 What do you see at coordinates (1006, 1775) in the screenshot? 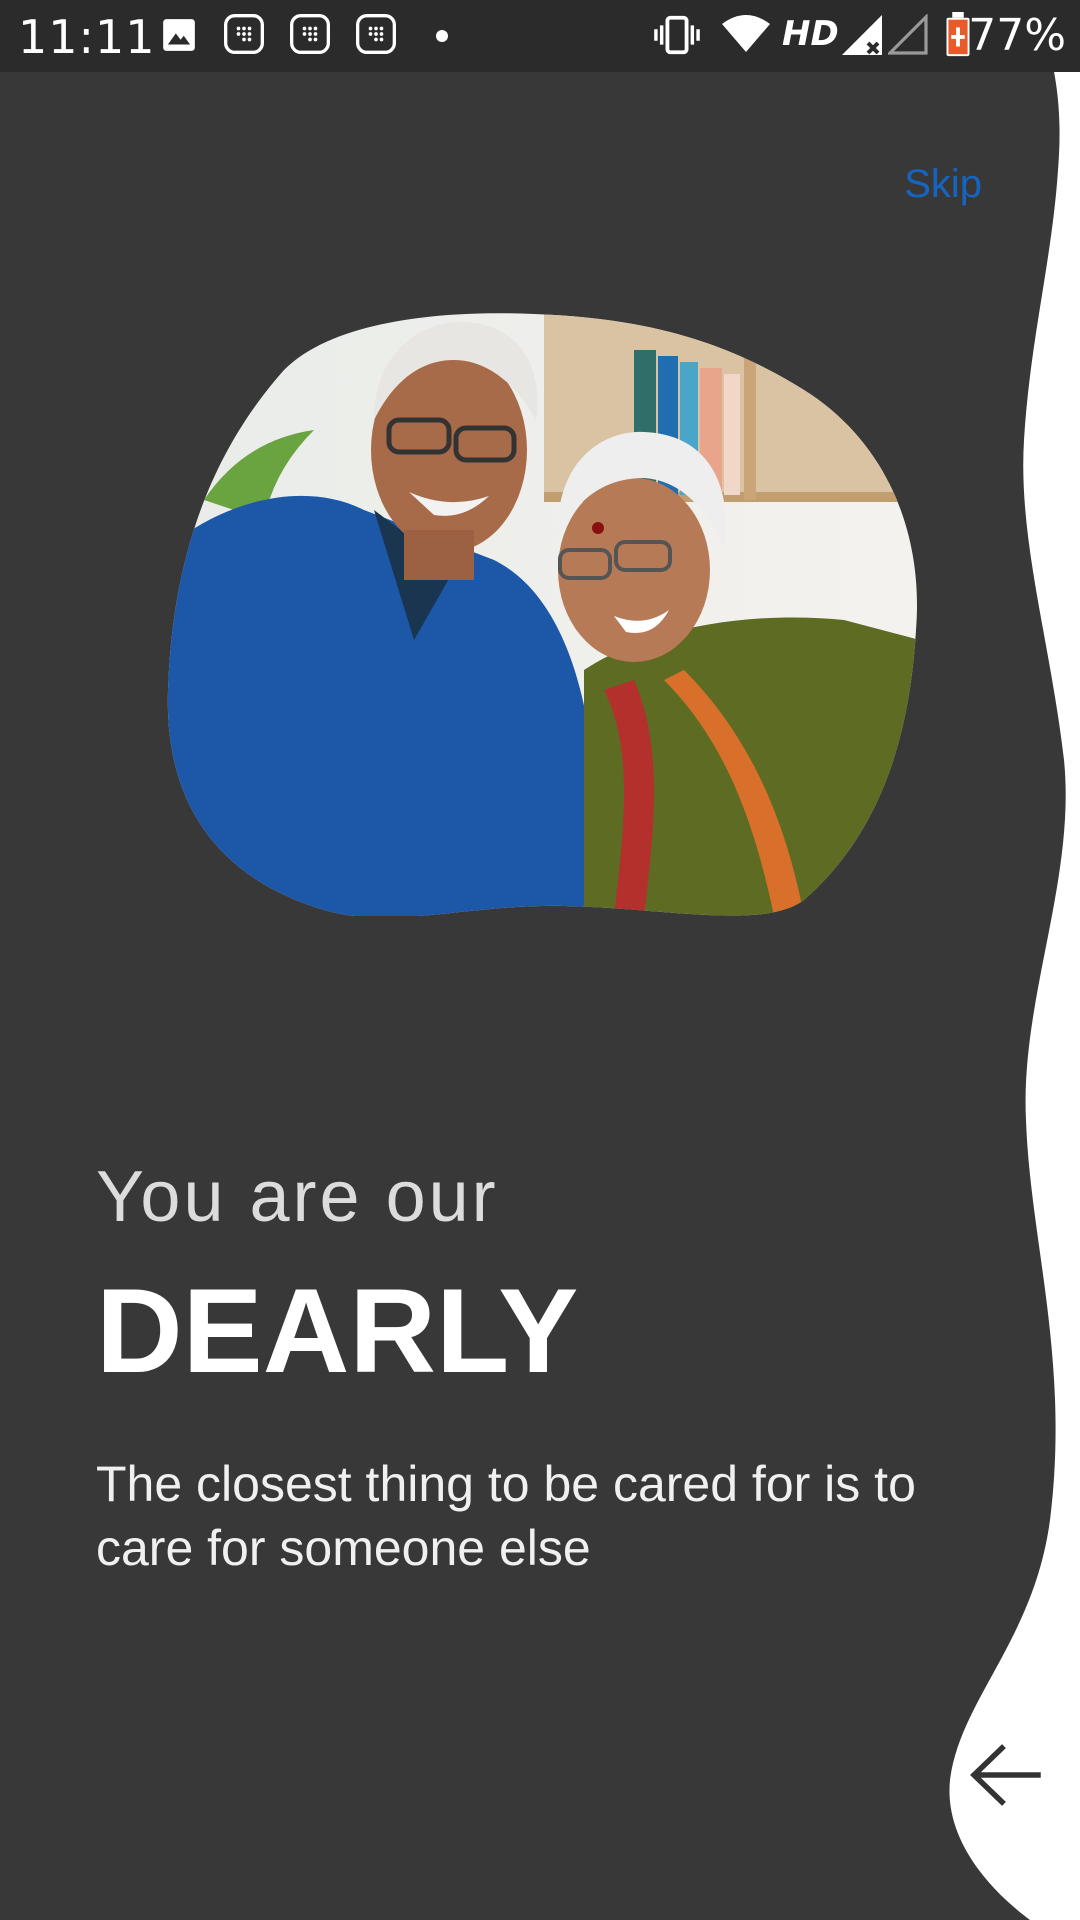
I see `arrow-left-icon` at bounding box center [1006, 1775].